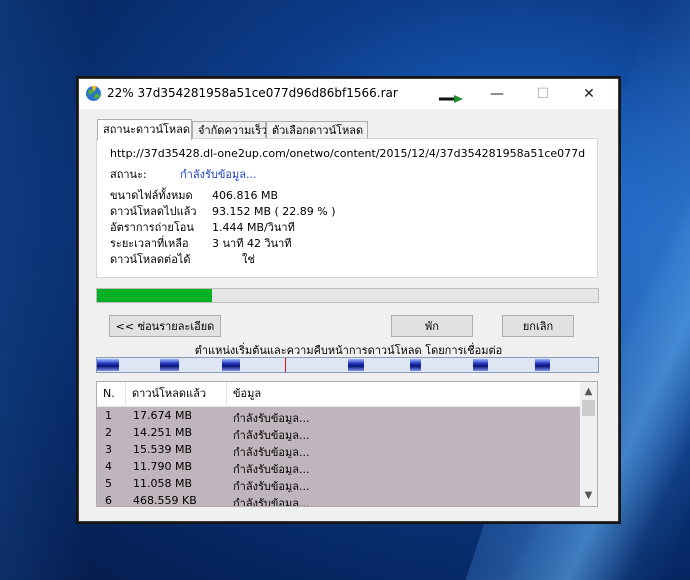 The width and height of the screenshot is (690, 580). I want to click on cell-downloaded: 17.674 MB, so click(163, 415).